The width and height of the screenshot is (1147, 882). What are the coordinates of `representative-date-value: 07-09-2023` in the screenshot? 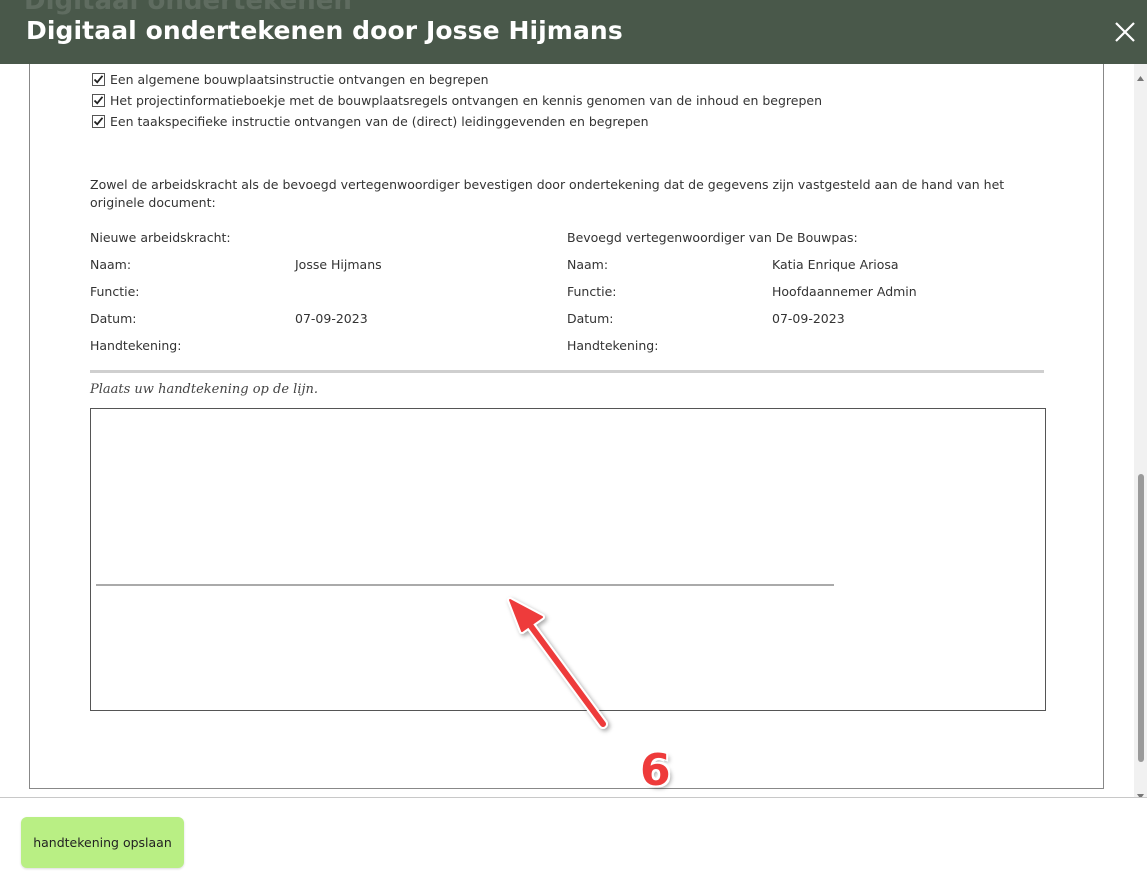 It's located at (808, 318).